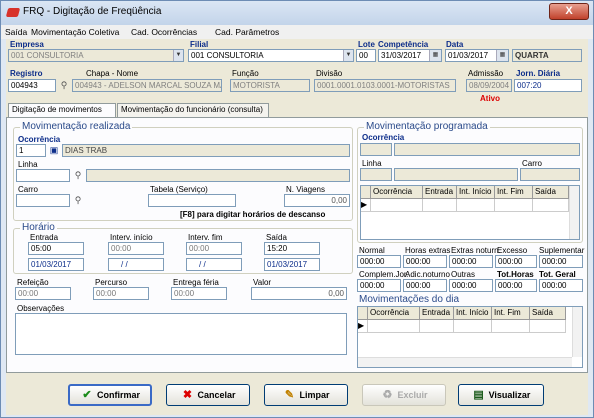 This screenshot has width=594, height=418. Describe the element at coordinates (110, 395) in the screenshot. I see `confirmar-button: ✔ Confirmar` at that location.